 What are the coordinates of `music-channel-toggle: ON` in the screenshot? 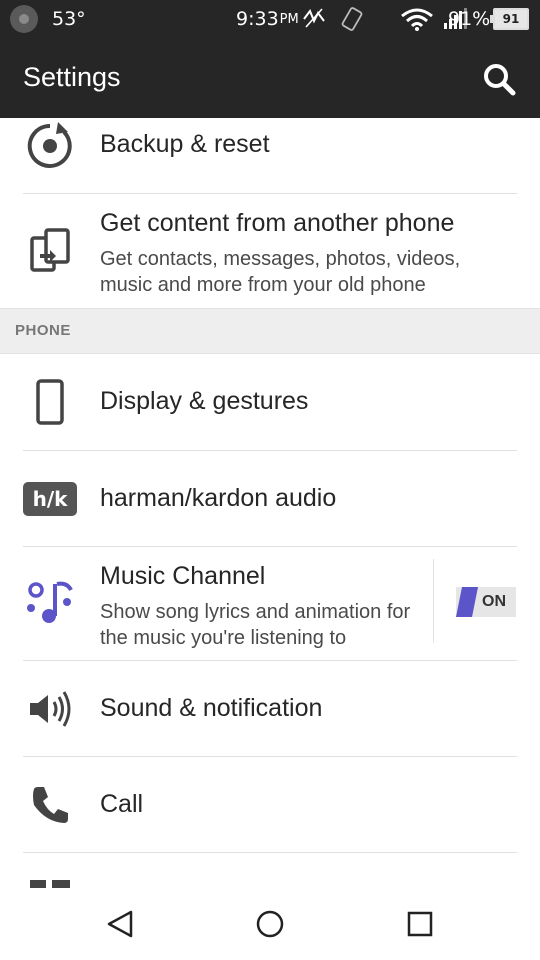 It's located at (486, 602).